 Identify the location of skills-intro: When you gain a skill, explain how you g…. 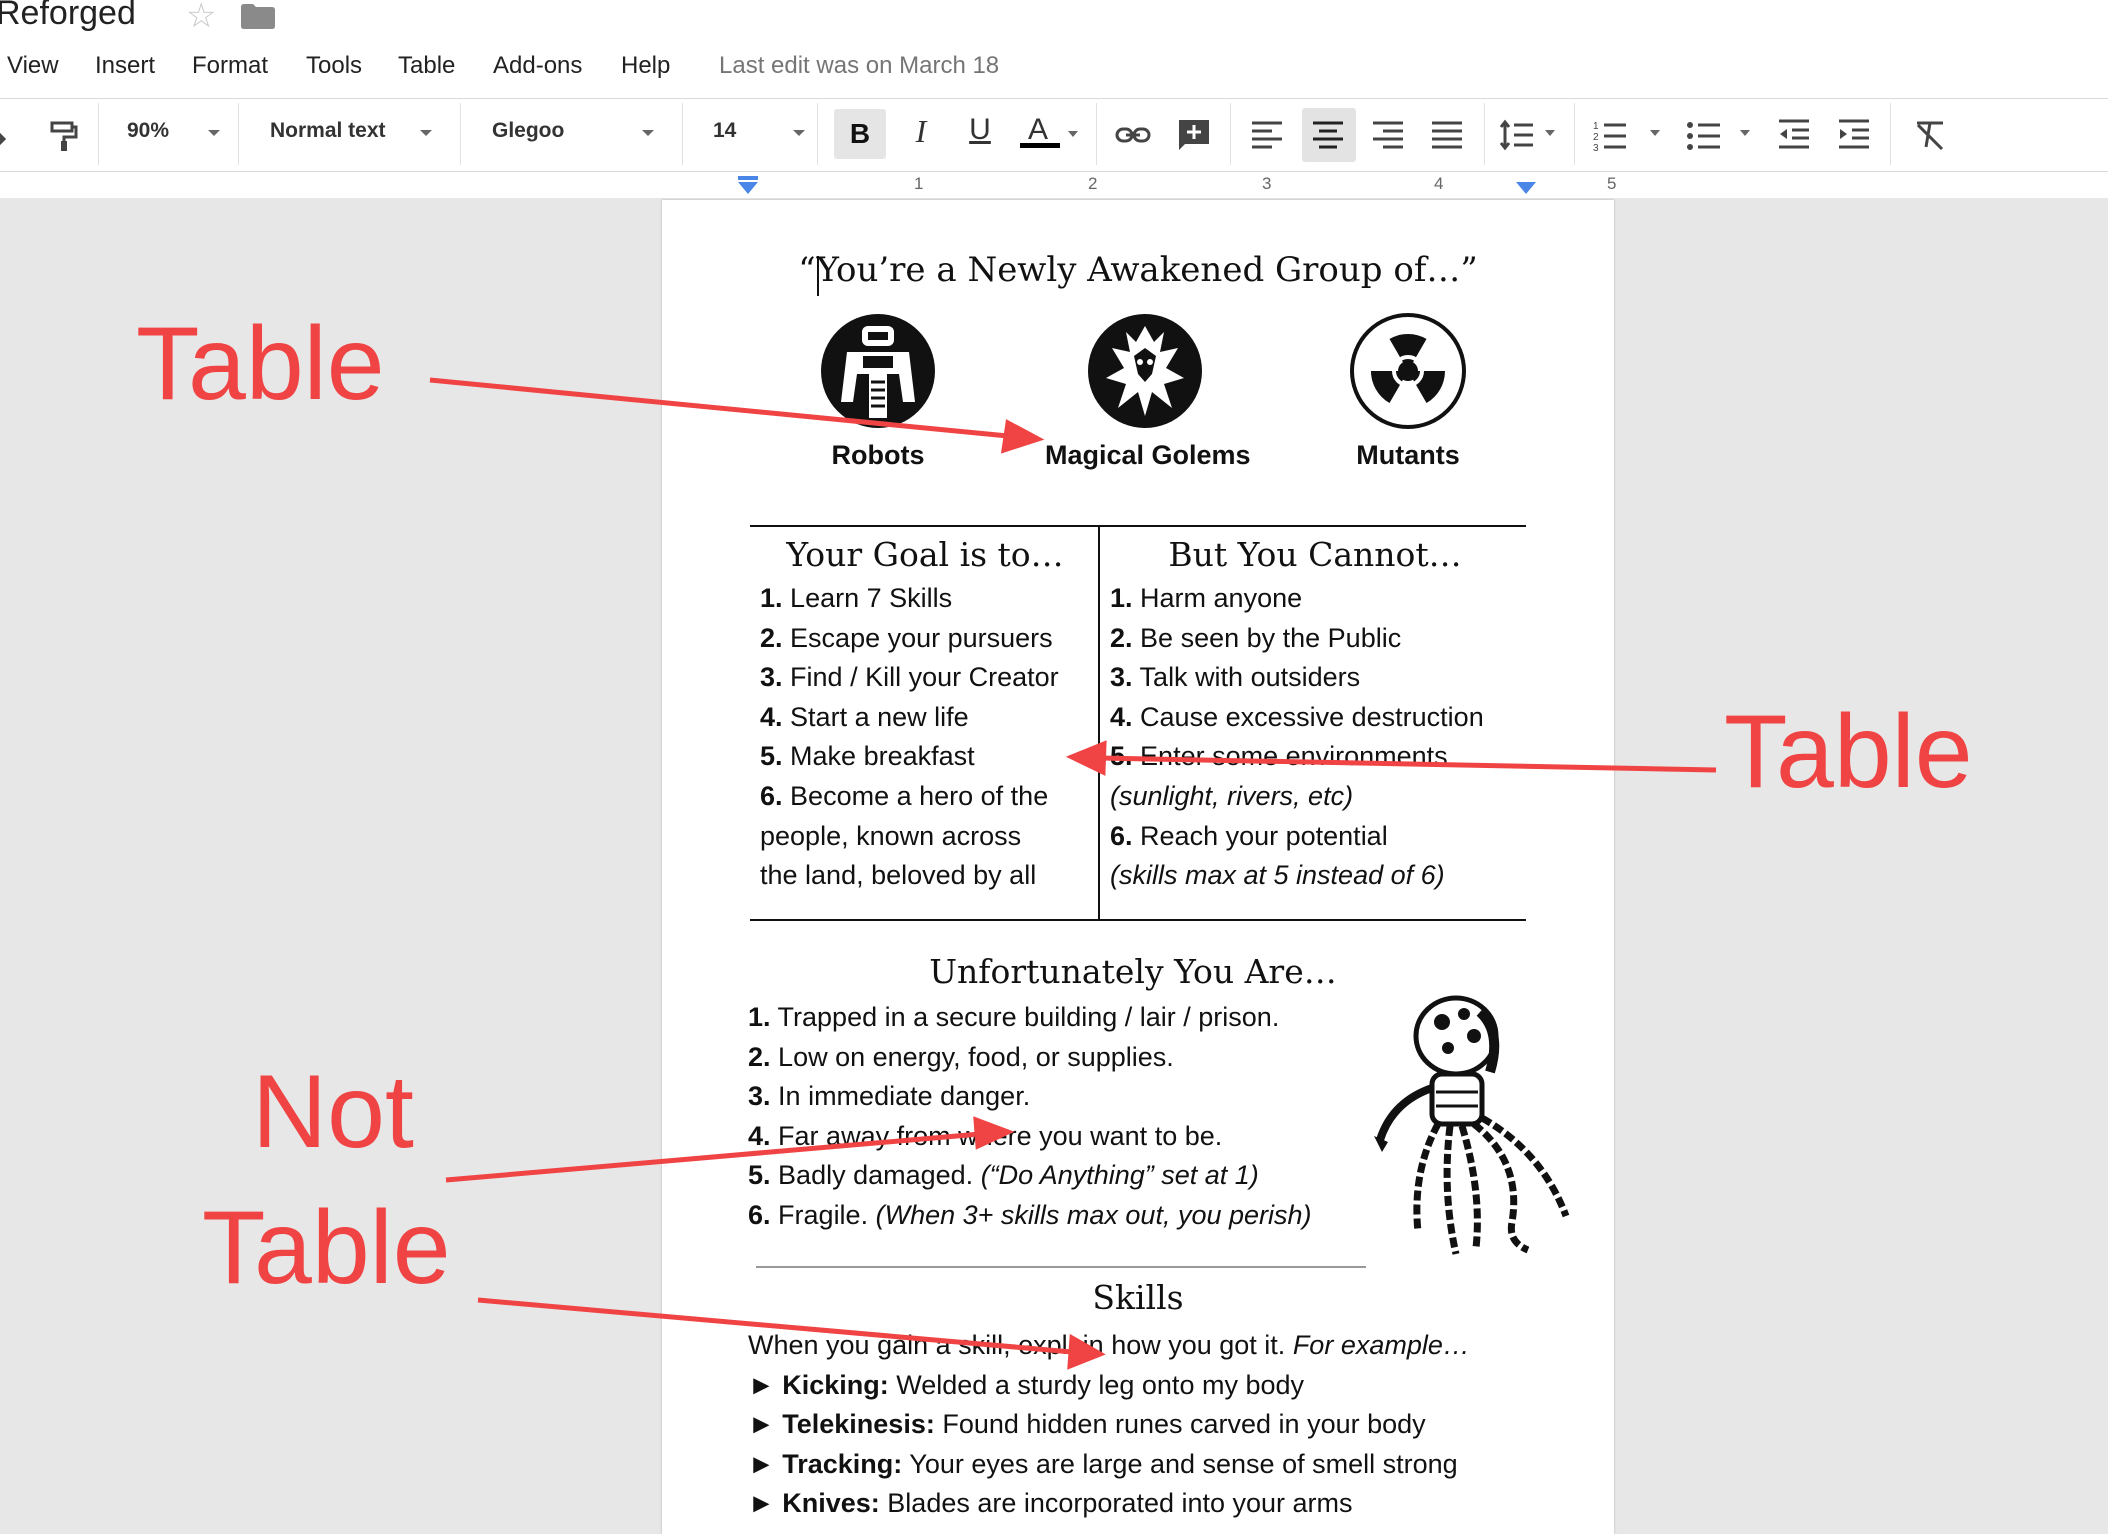
(1109, 1345).